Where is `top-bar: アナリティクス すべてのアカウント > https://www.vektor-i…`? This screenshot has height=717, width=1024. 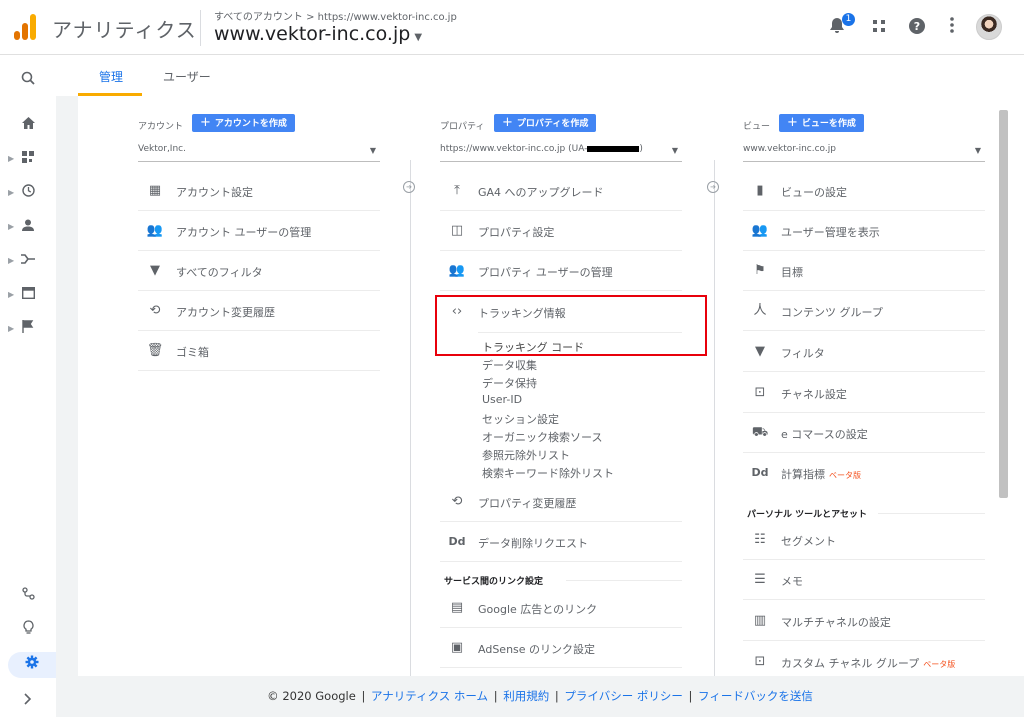
top-bar: アナリティクス すべてのアカウント > https://www.vektor-i… is located at coordinates (512, 27).